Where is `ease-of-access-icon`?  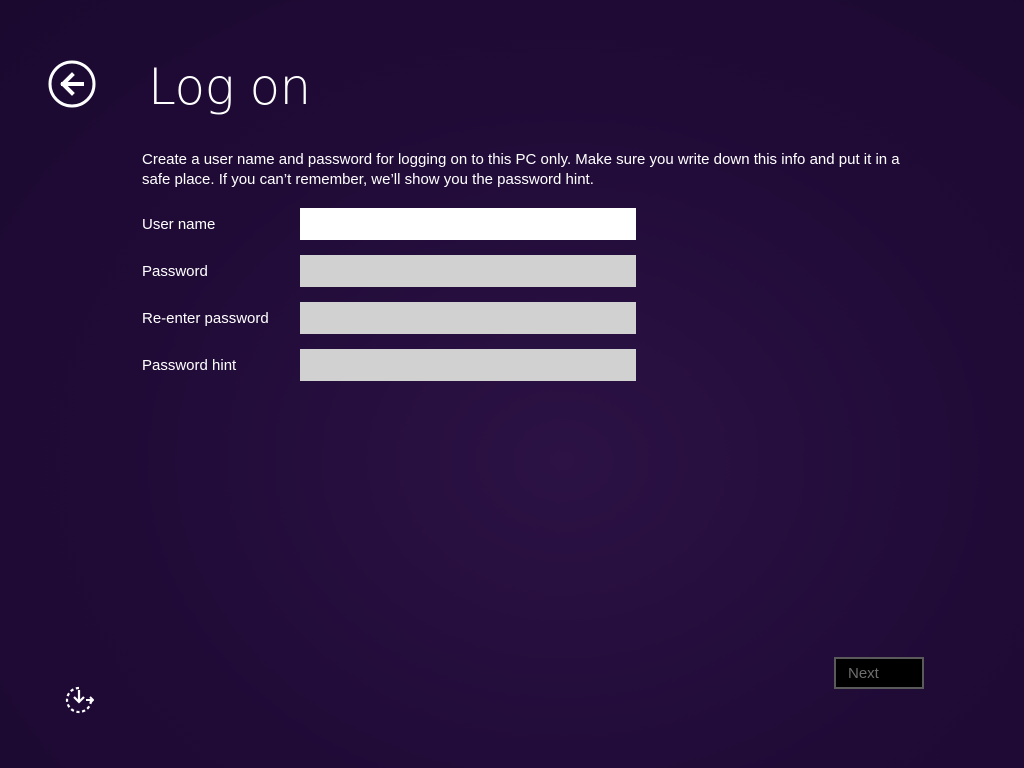
ease-of-access-icon is located at coordinates (79, 702).